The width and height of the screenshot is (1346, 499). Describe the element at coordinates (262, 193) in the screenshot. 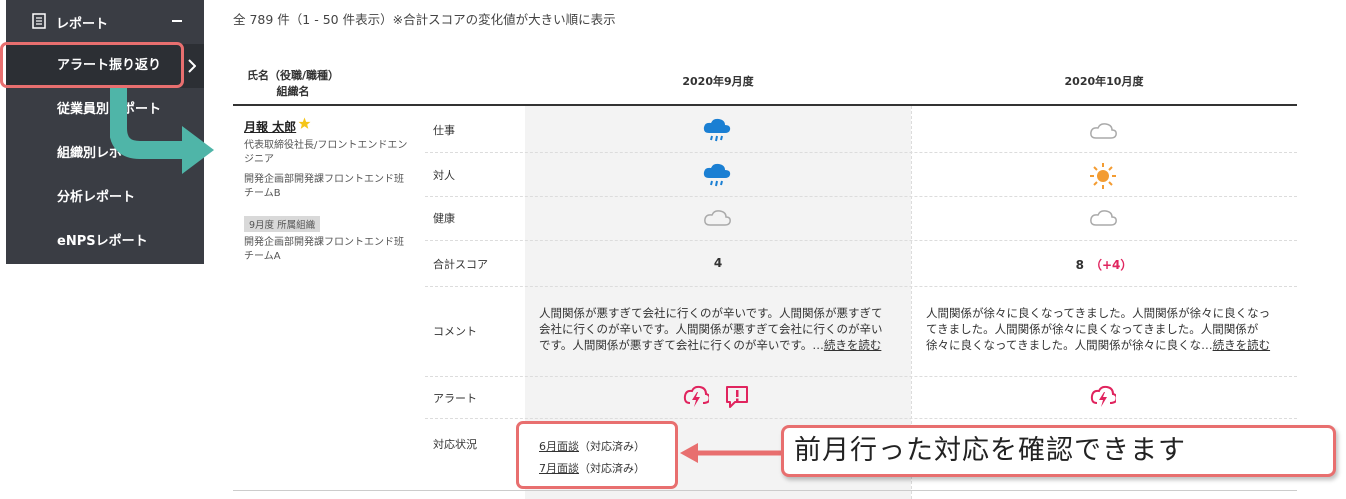

I see `employee-org-line2: チームB` at that location.